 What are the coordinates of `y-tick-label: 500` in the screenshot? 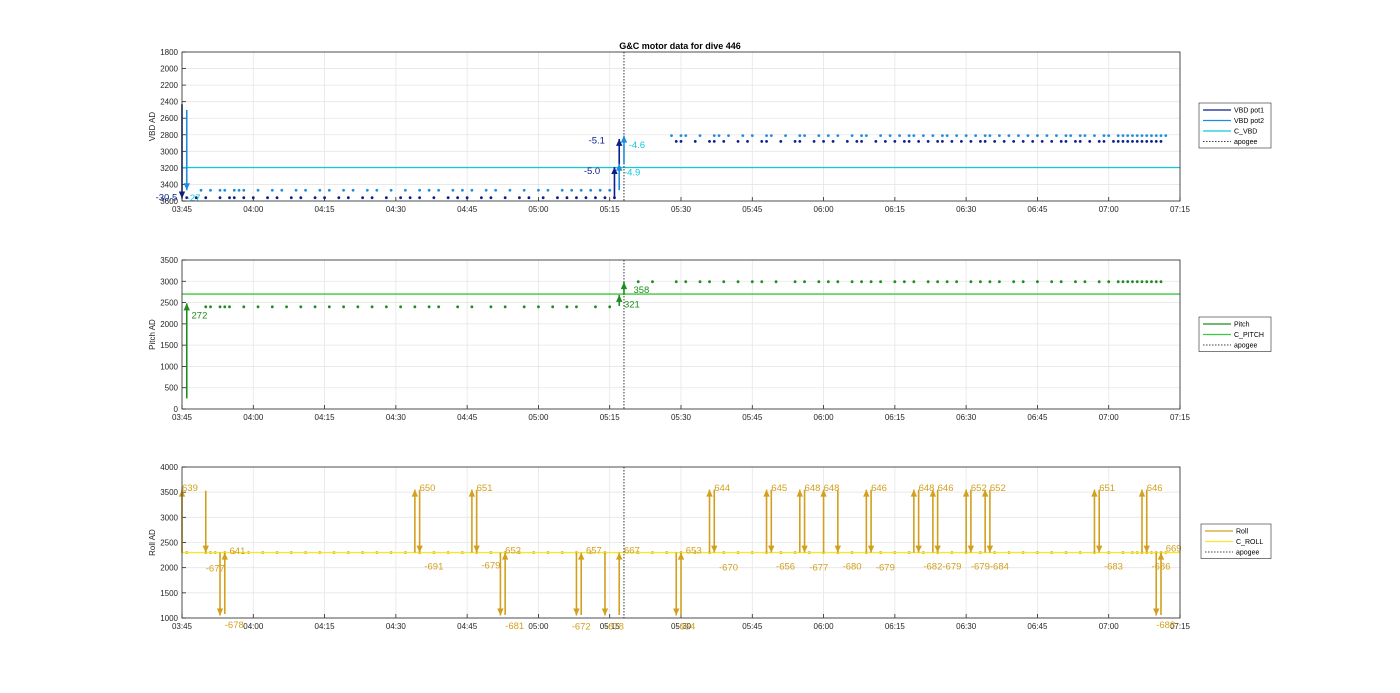 It's located at (172, 388).